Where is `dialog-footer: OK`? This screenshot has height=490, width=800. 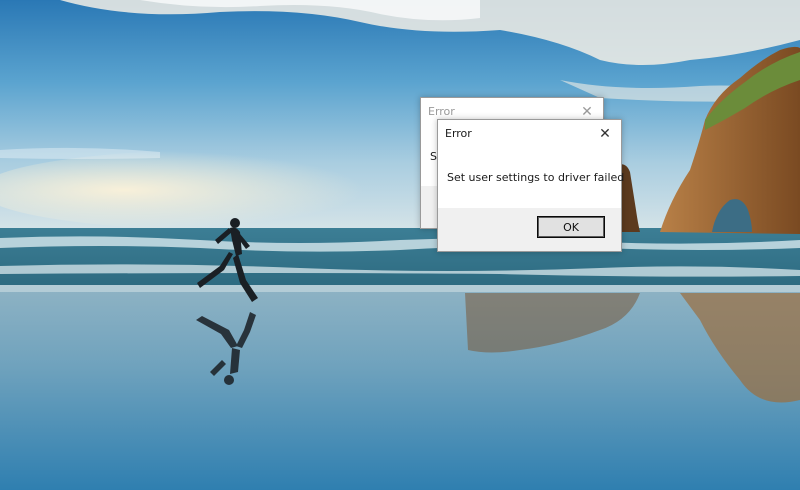
dialog-footer: OK is located at coordinates (529, 229).